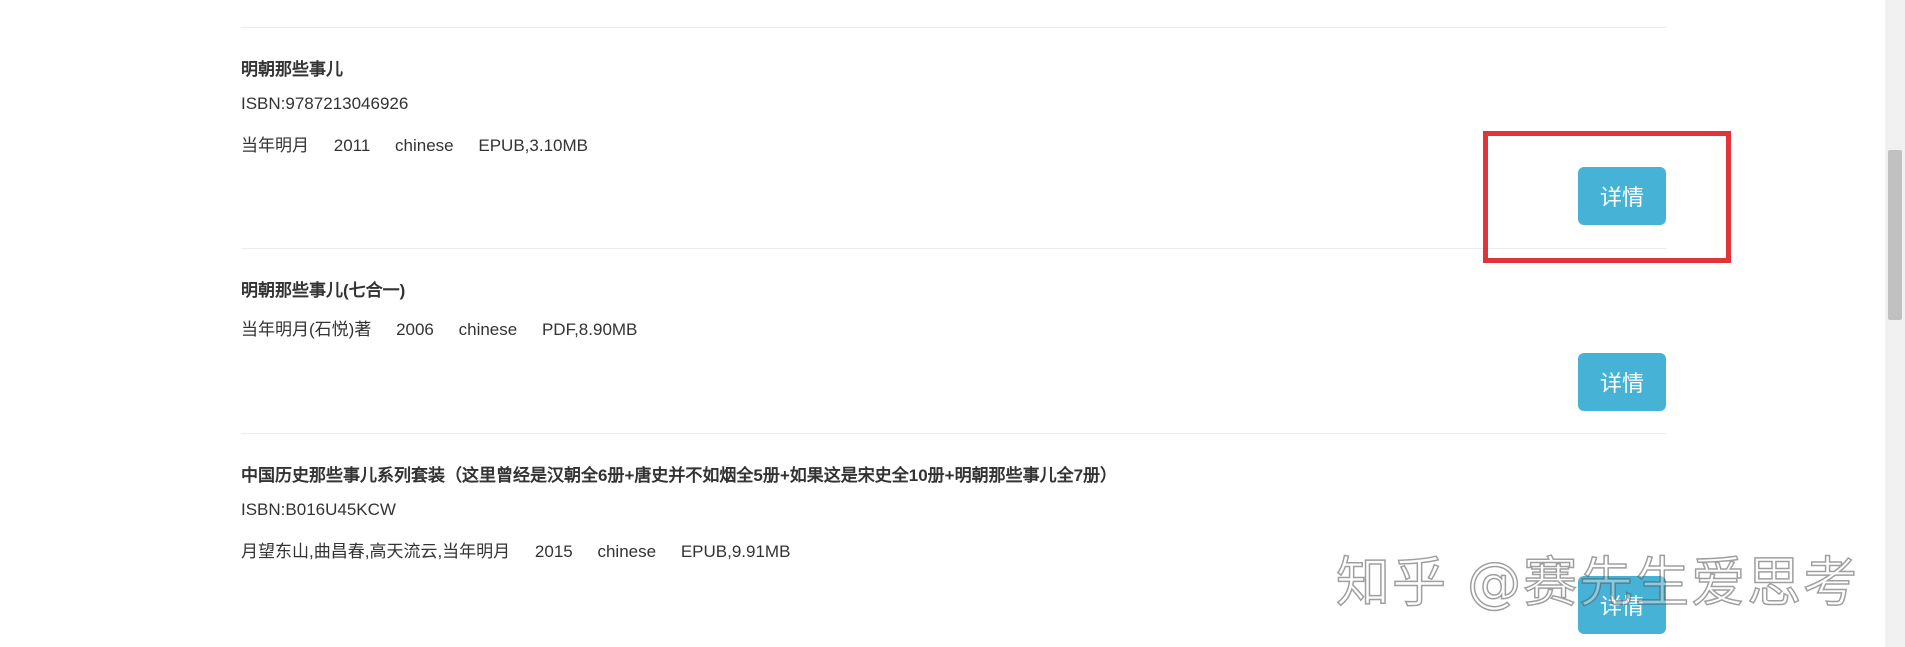  I want to click on book-year: 2015, so click(553, 551).